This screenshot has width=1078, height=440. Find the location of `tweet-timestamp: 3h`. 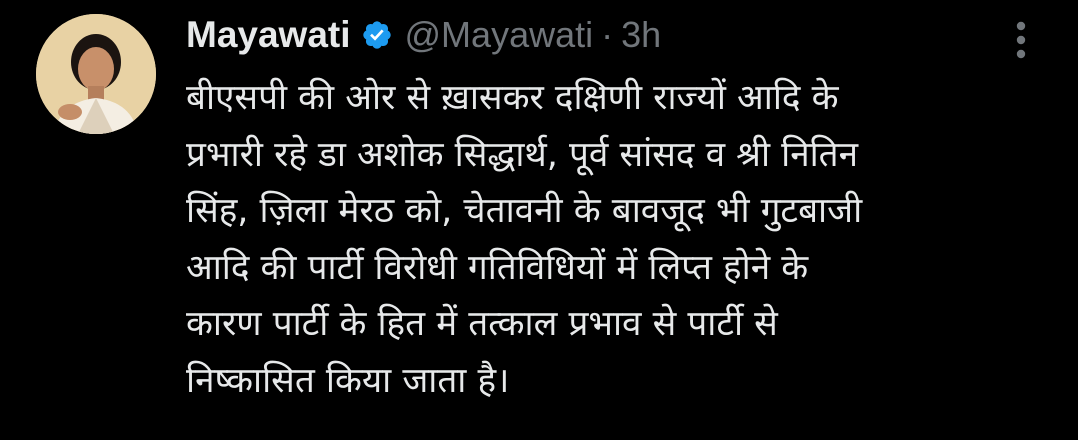

tweet-timestamp: 3h is located at coordinates (641, 35).